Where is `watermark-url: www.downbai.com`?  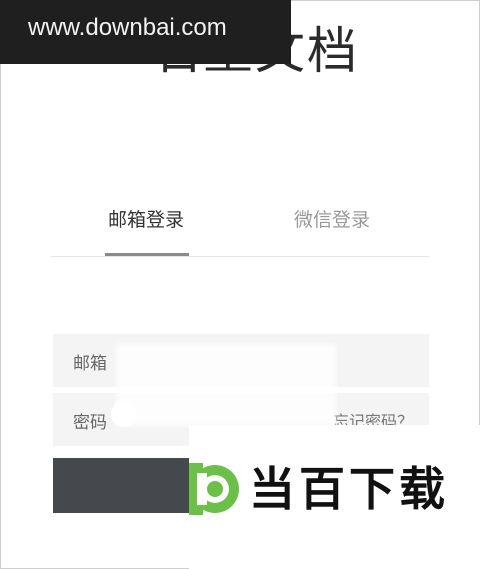
watermark-url: www.downbai.com is located at coordinates (127, 27).